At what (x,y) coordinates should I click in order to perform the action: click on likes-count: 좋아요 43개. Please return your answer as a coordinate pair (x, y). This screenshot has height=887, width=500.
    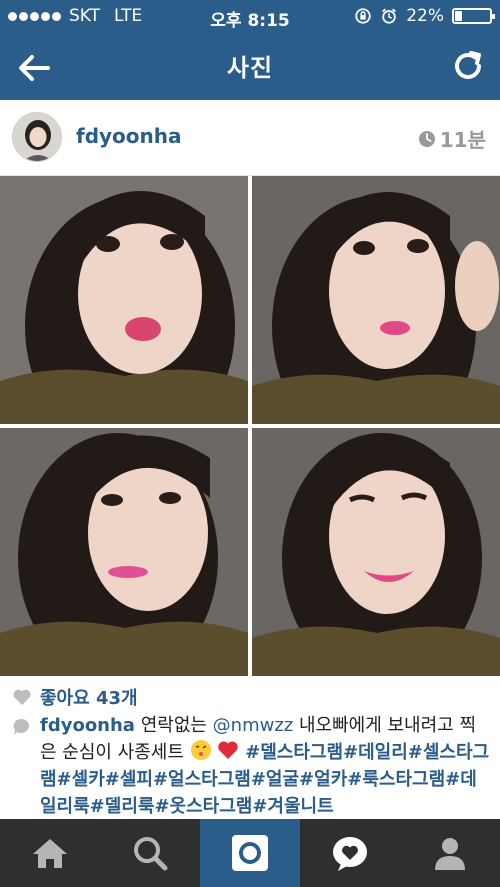
    Looking at the image, I should click on (89, 698).